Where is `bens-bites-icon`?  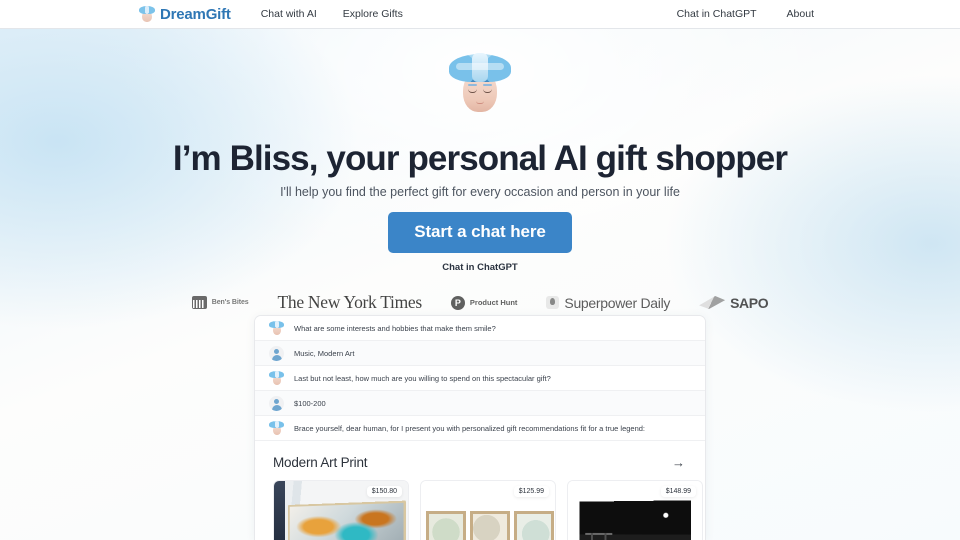 bens-bites-icon is located at coordinates (199, 302).